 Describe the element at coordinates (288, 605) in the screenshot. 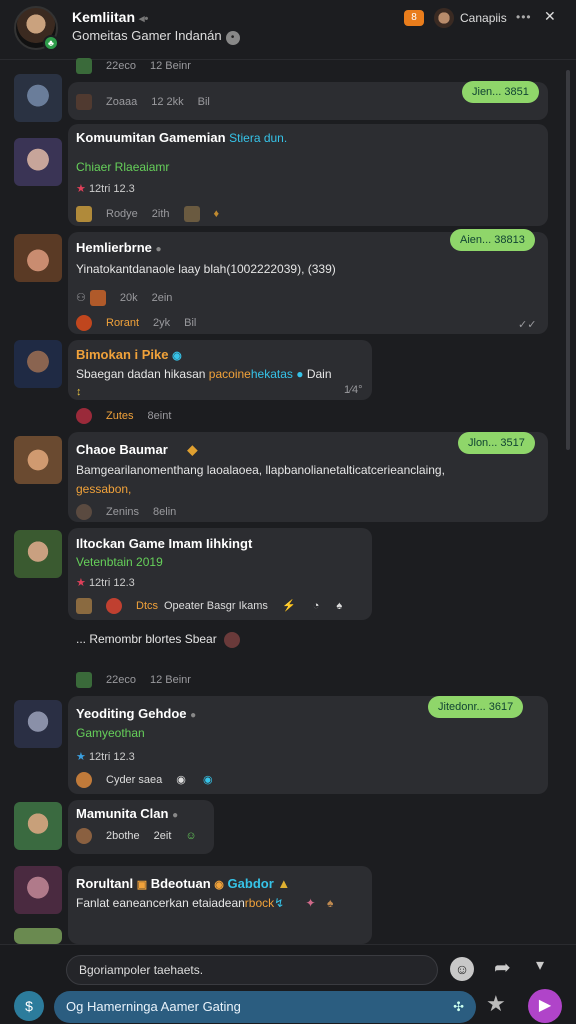

I see `lightning-icon: ⚡` at that location.